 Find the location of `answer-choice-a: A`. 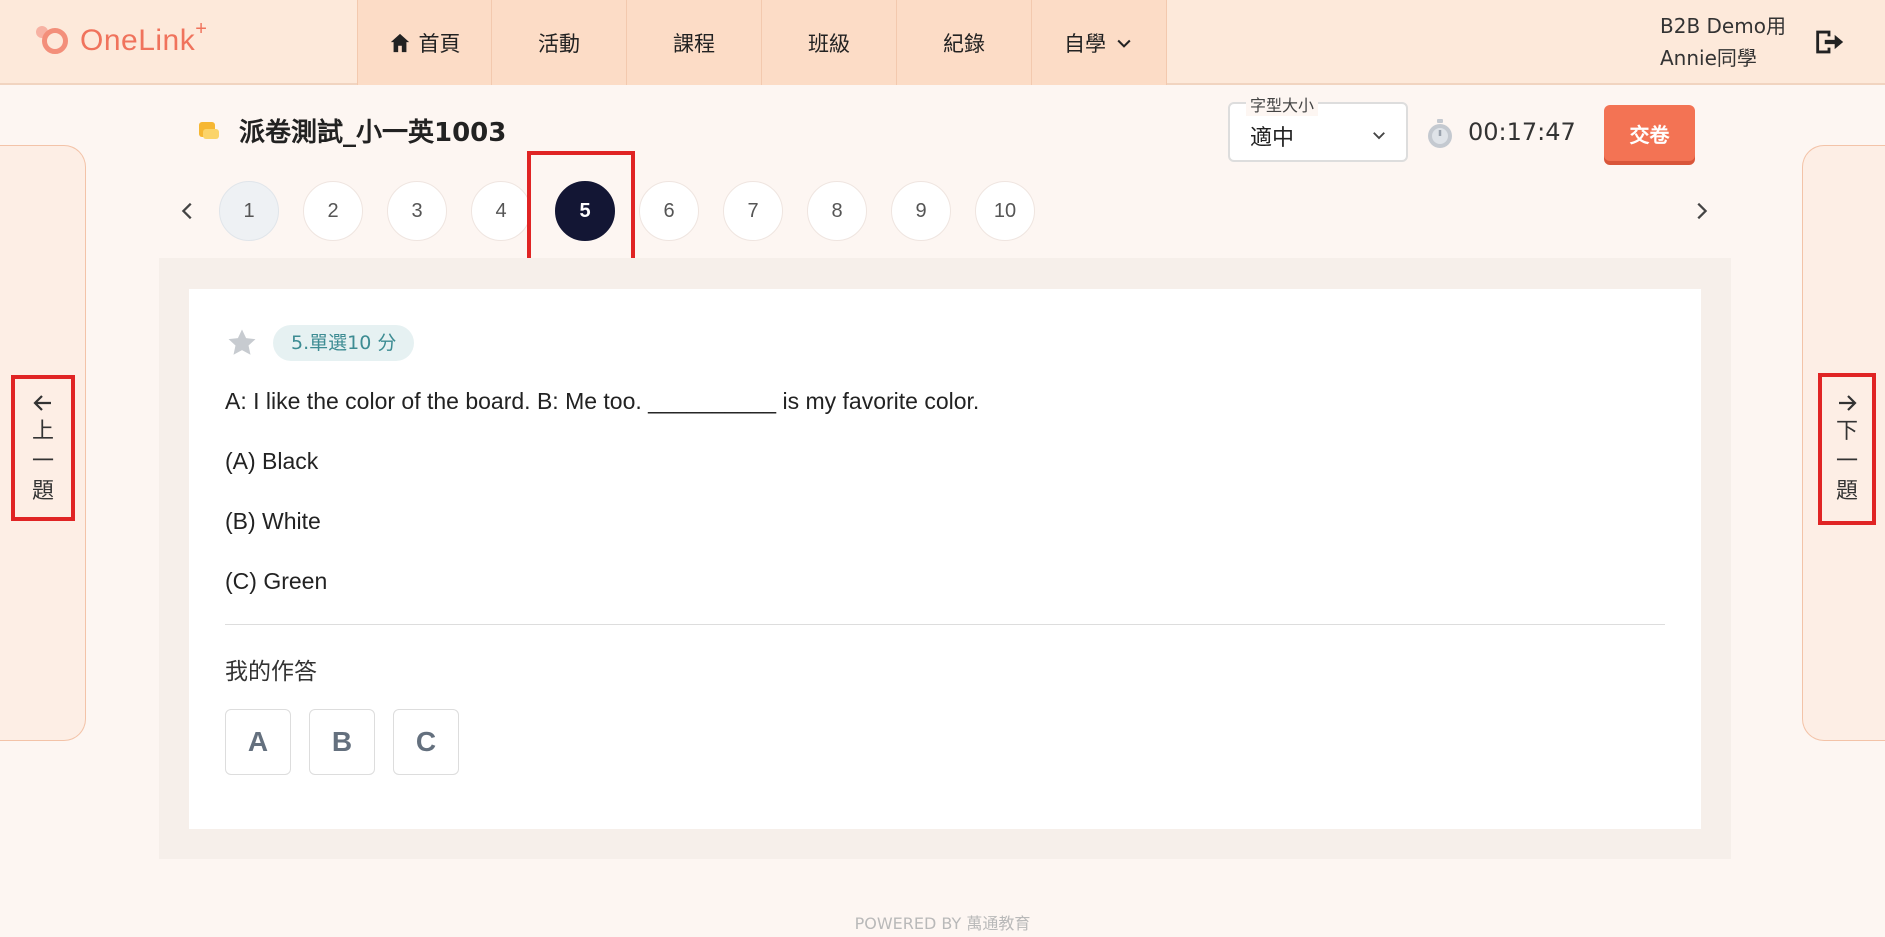

answer-choice-a: A is located at coordinates (258, 742).